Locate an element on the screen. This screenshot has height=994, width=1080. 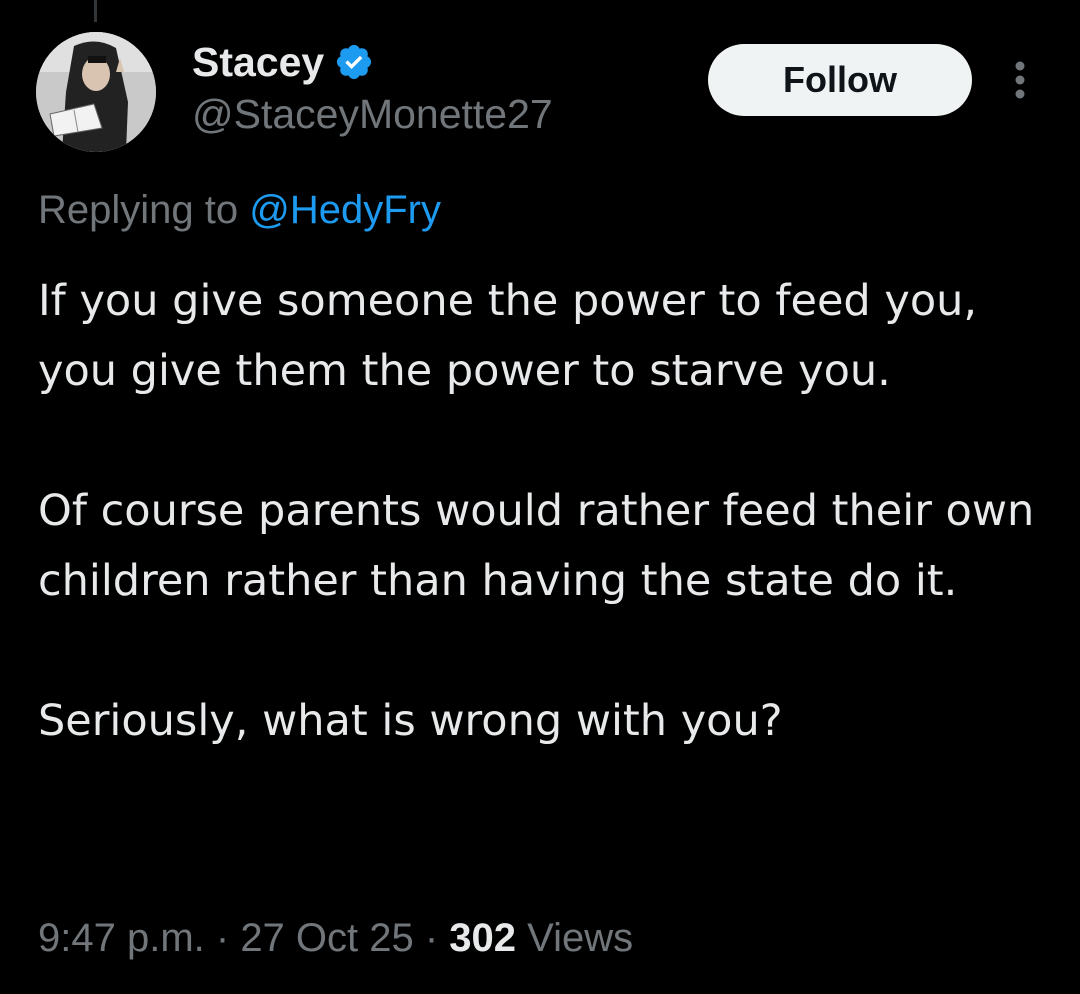
author-display-name: Stacey is located at coordinates (258, 62).